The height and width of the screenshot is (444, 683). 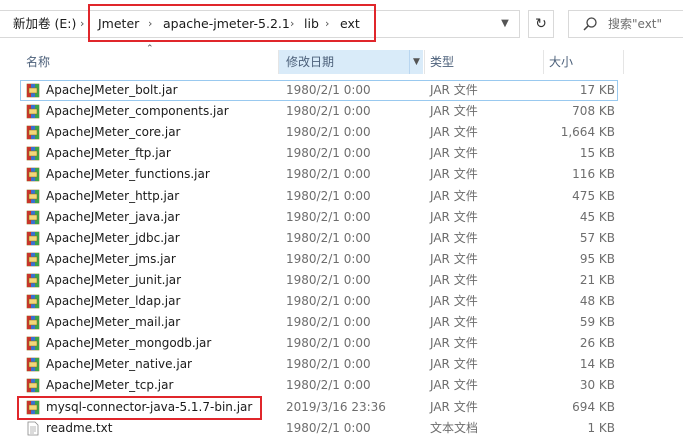 What do you see at coordinates (597, 90) in the screenshot?
I see `file-size: 17 KB` at bounding box center [597, 90].